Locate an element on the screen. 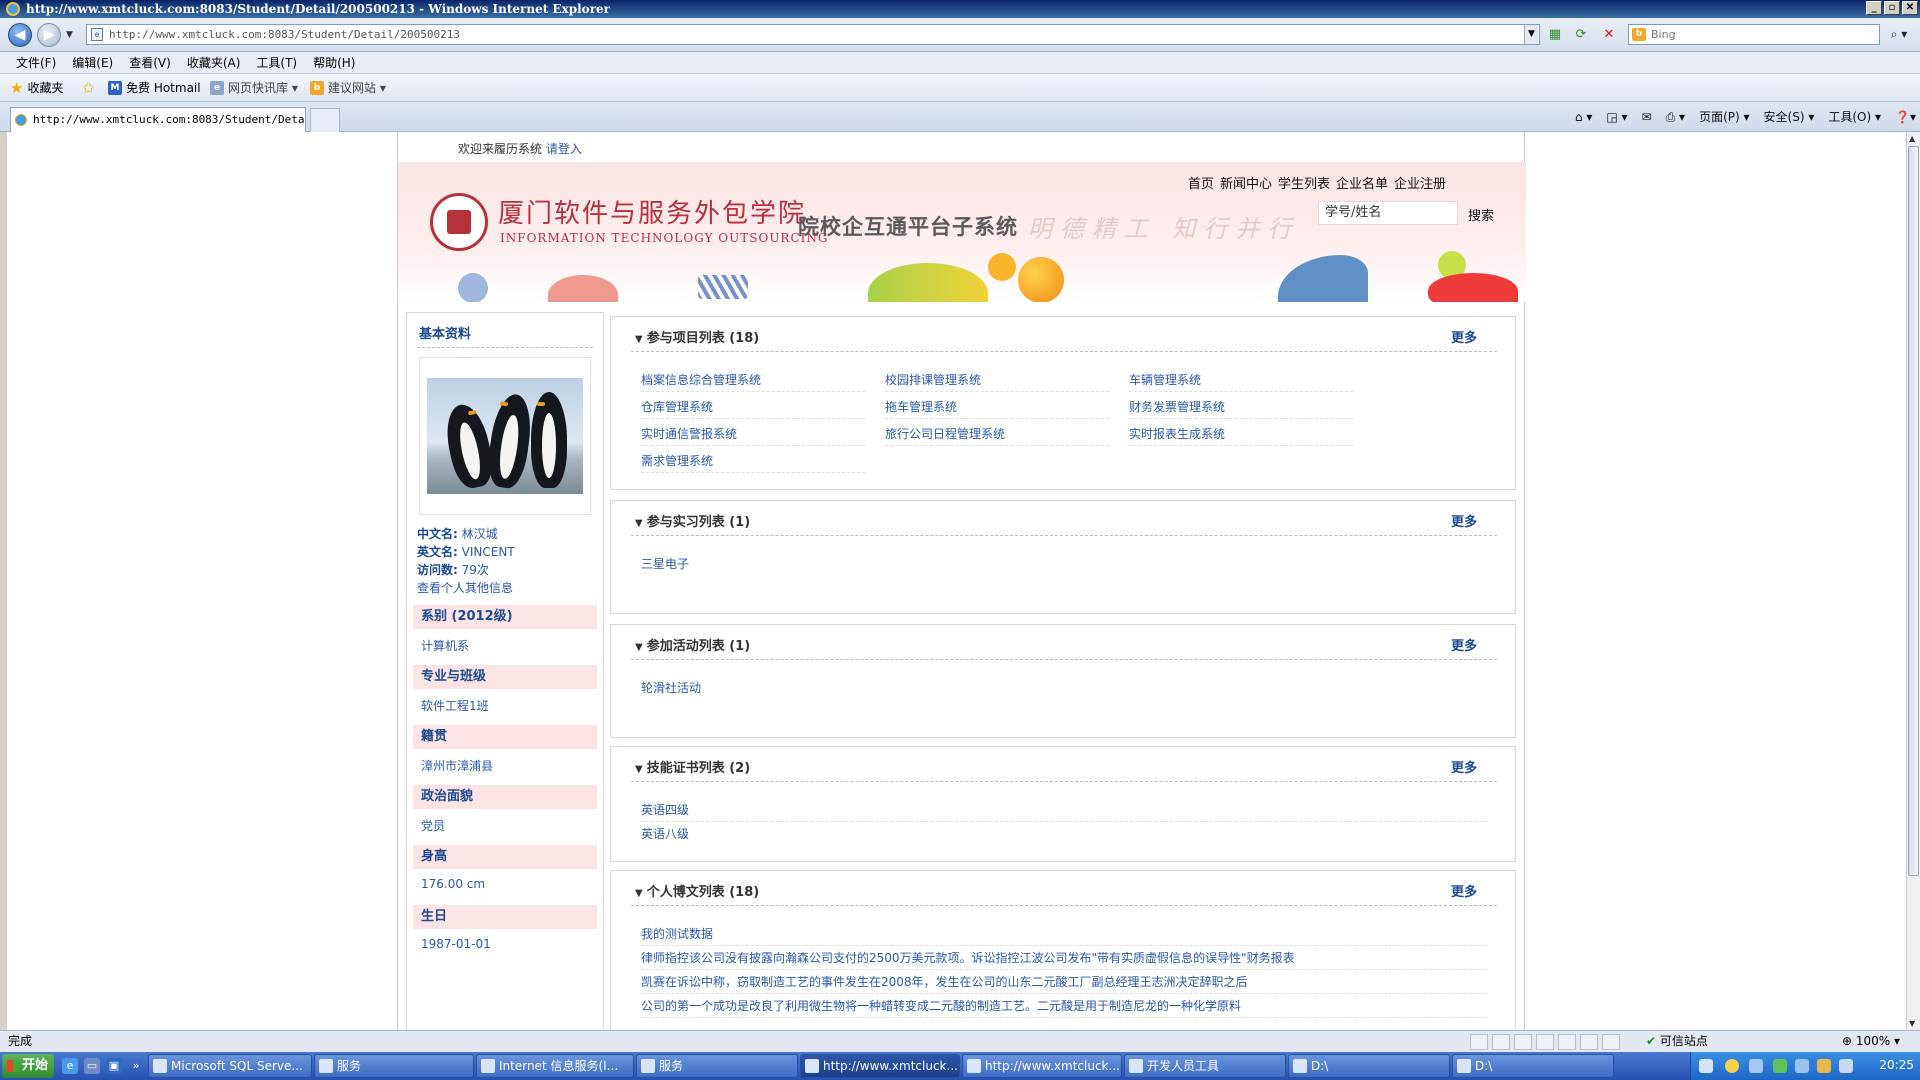 The width and height of the screenshot is (1920, 1080). mail-icon: ✉ is located at coordinates (1647, 117).